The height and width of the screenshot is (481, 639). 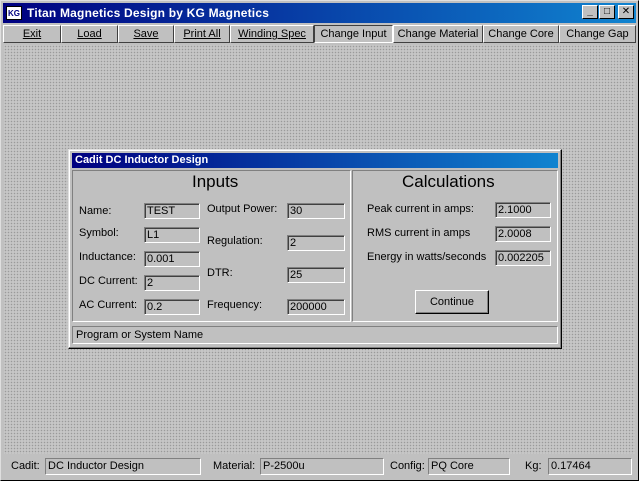 What do you see at coordinates (172, 259) in the screenshot?
I see `inductance-field: 0.001` at bounding box center [172, 259].